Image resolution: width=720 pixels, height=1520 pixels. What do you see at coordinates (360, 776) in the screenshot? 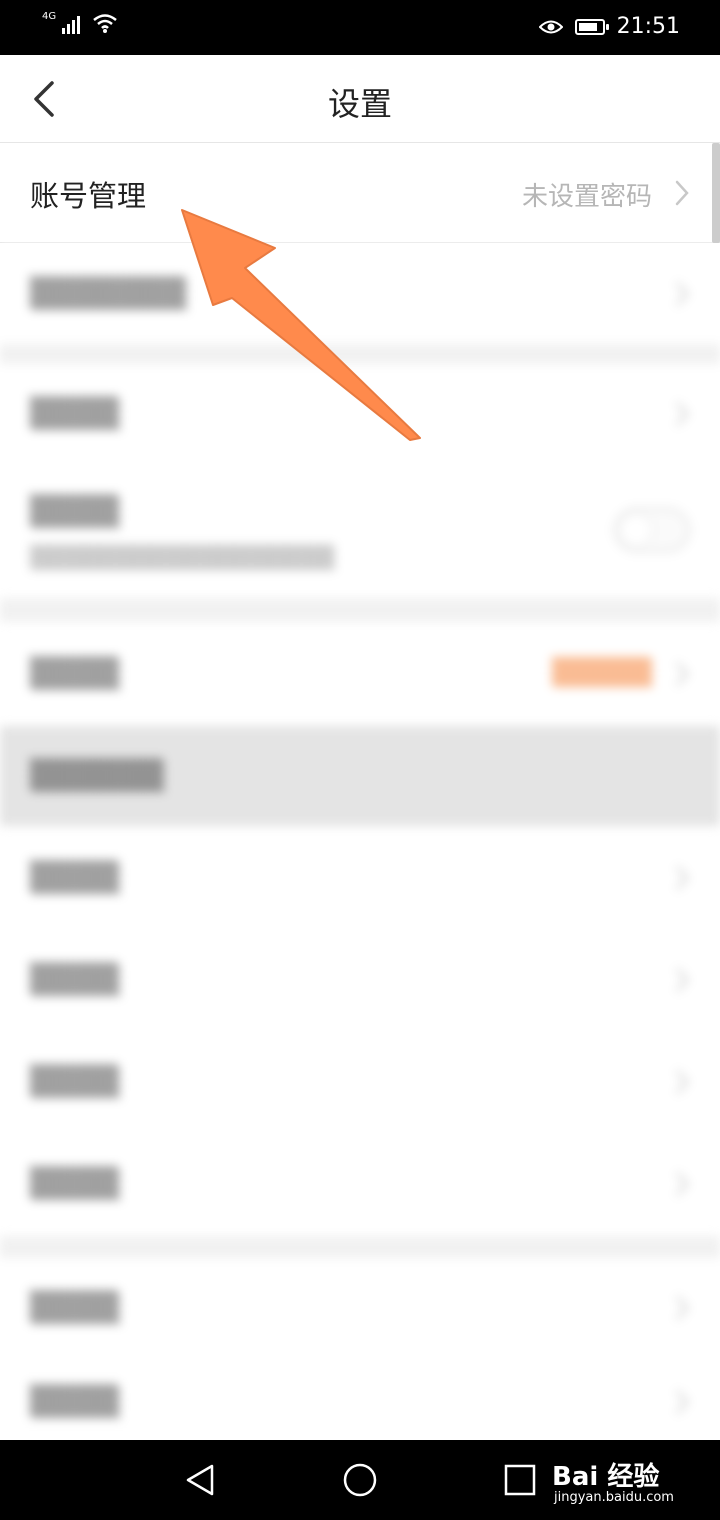
I see `list-item-highlighted: ▒▒▒▒▒▒` at bounding box center [360, 776].